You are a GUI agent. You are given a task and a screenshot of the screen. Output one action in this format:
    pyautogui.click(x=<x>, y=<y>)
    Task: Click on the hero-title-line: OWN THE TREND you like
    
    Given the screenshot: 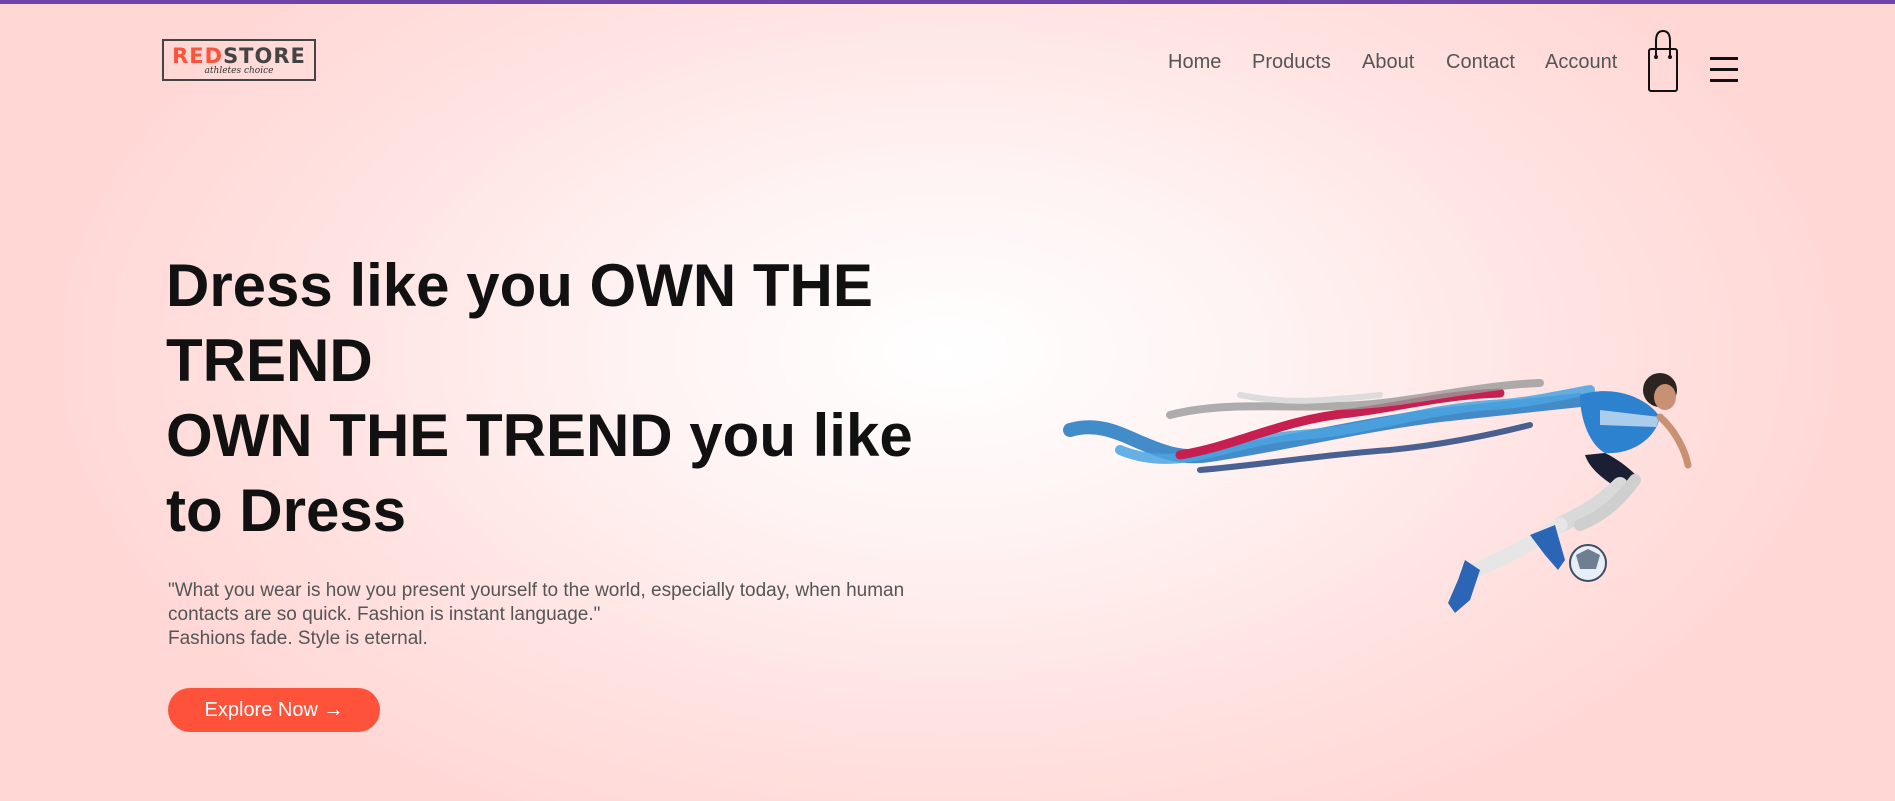 What is the action you would take?
    pyautogui.click(x=539, y=435)
    